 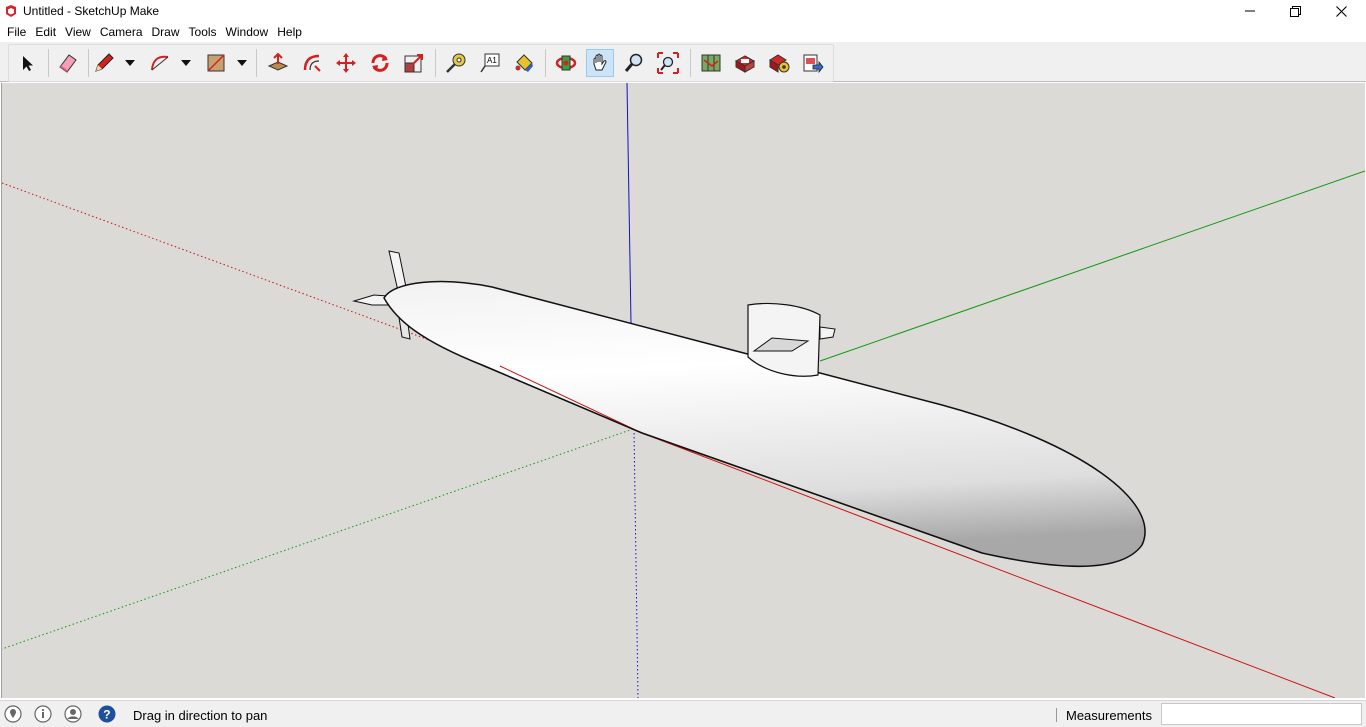 I want to click on offset-icon, so click(x=312, y=63).